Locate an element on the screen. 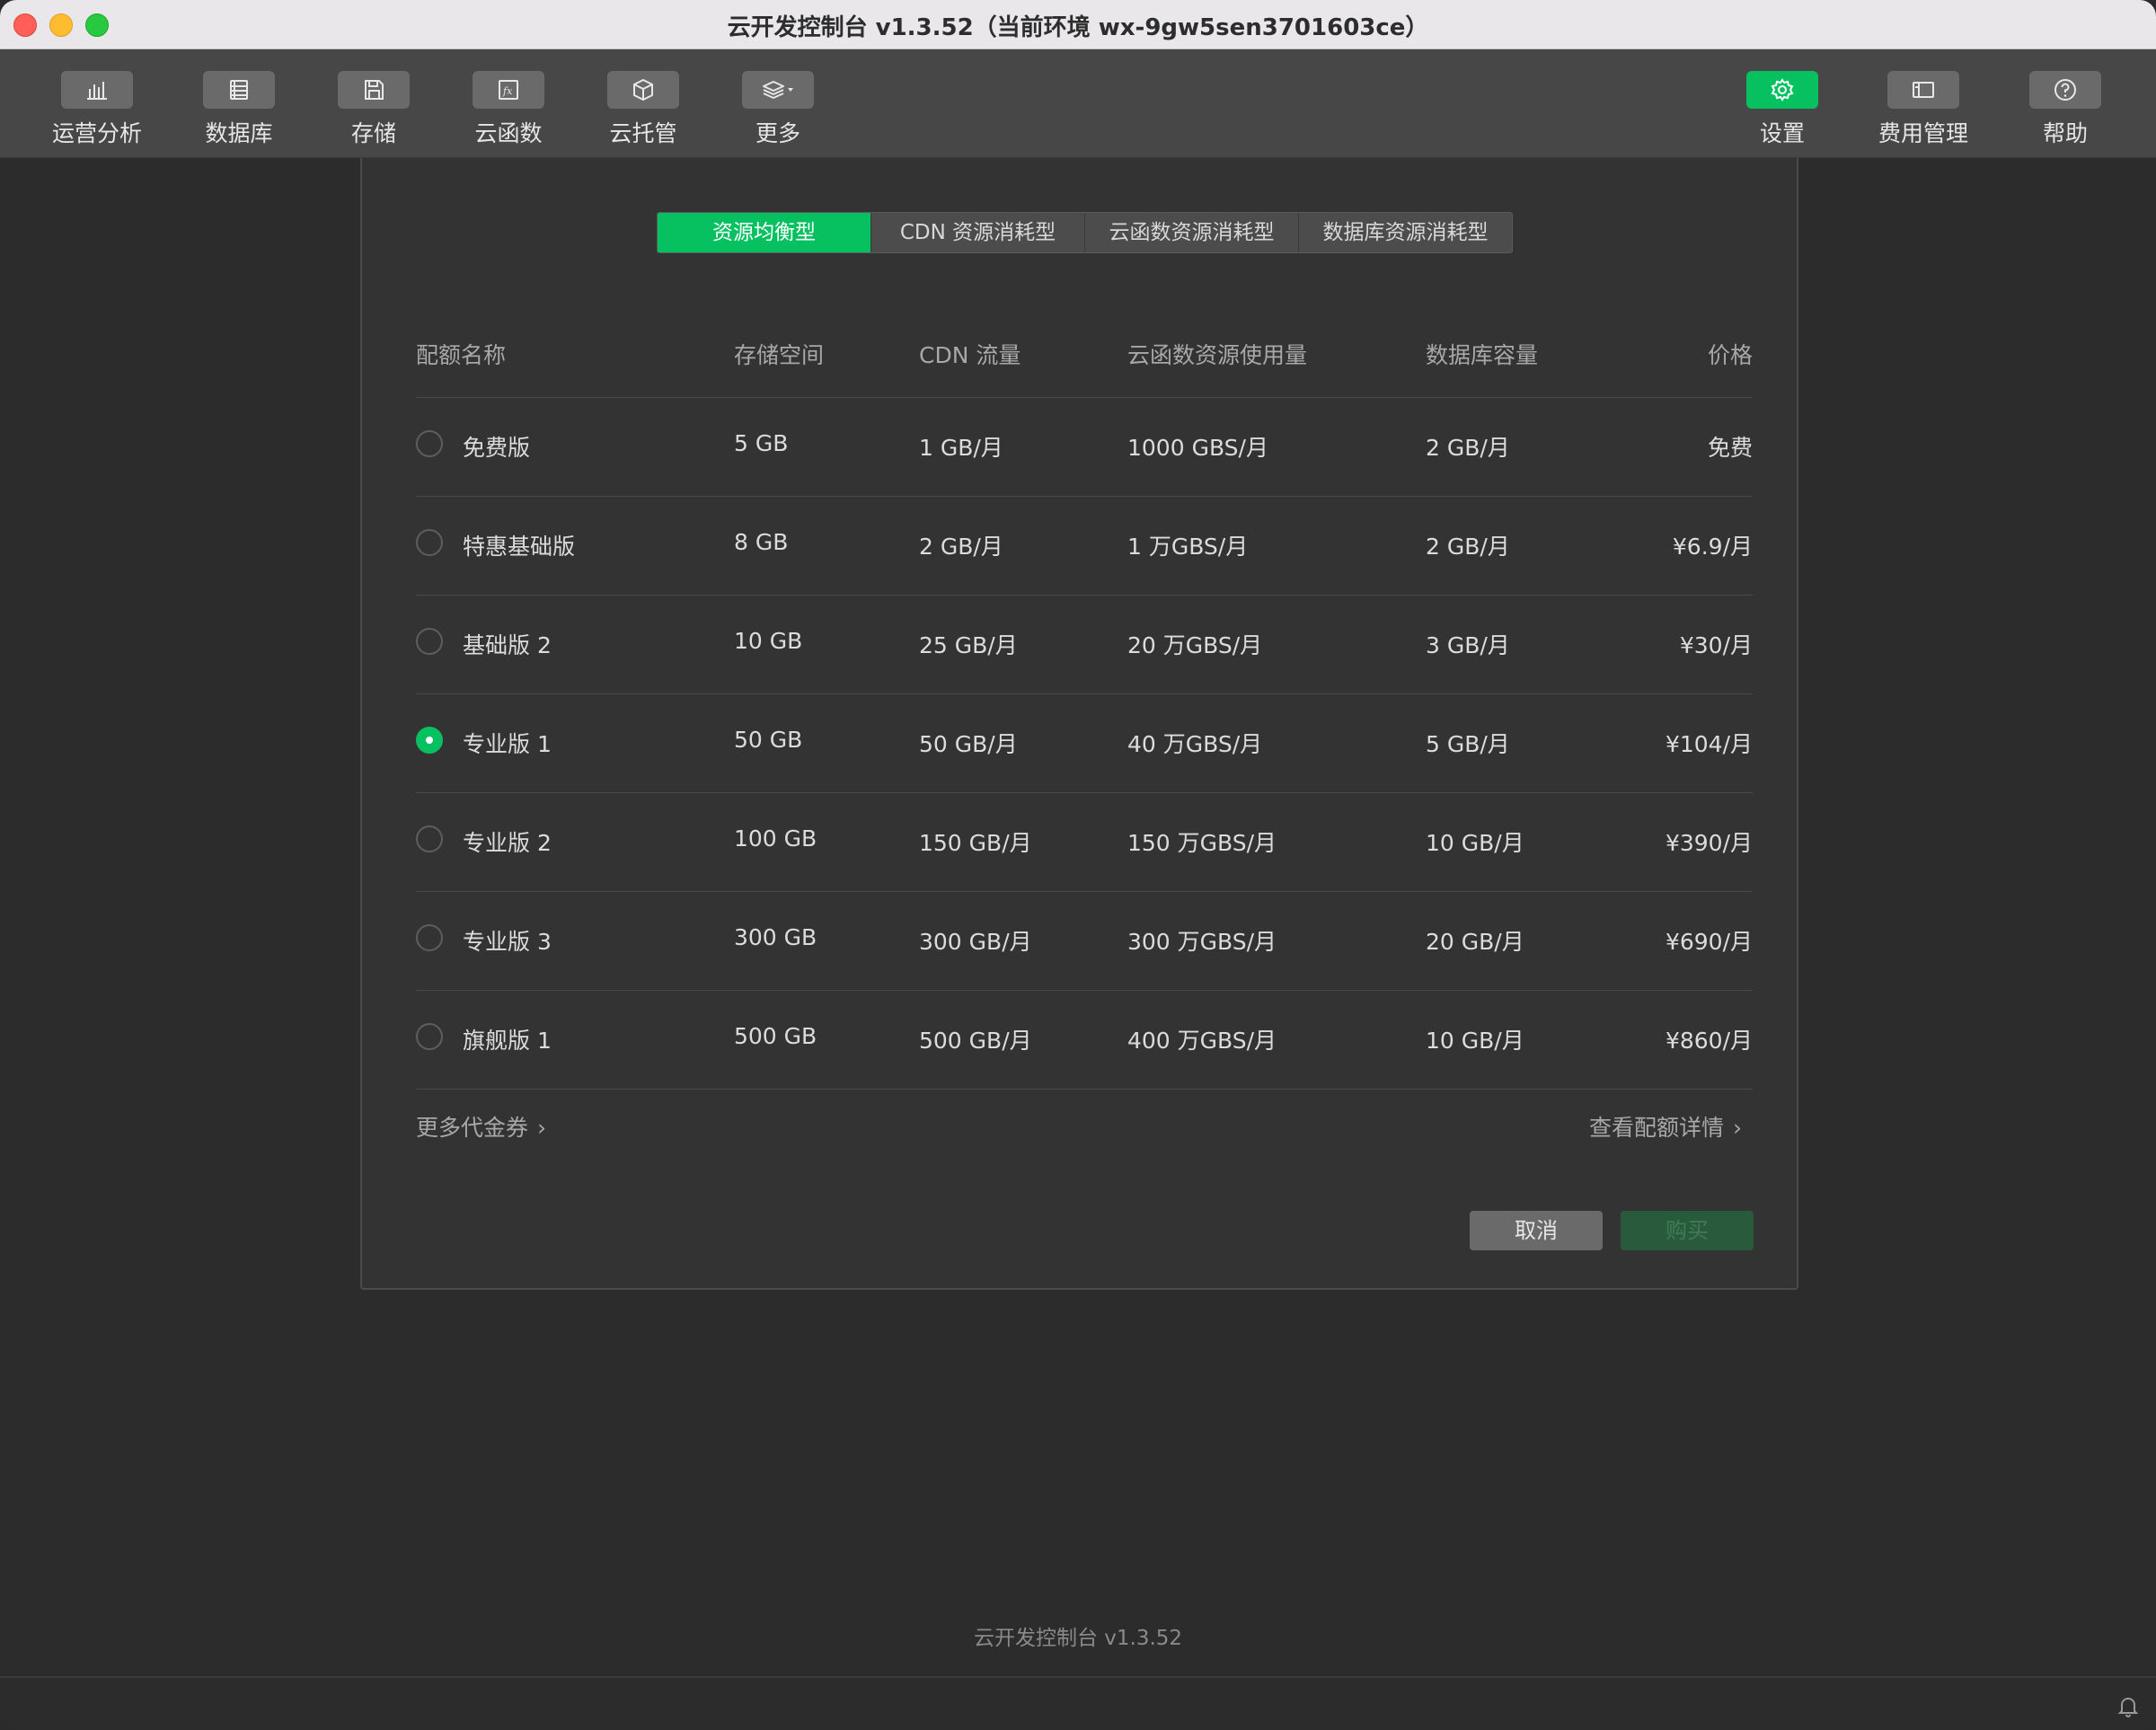 The width and height of the screenshot is (2156, 1730). title-bar: 云开发控制台 v1.3.52（当前环境 wx-9gw5sen3701603ce） is located at coordinates (1078, 24).